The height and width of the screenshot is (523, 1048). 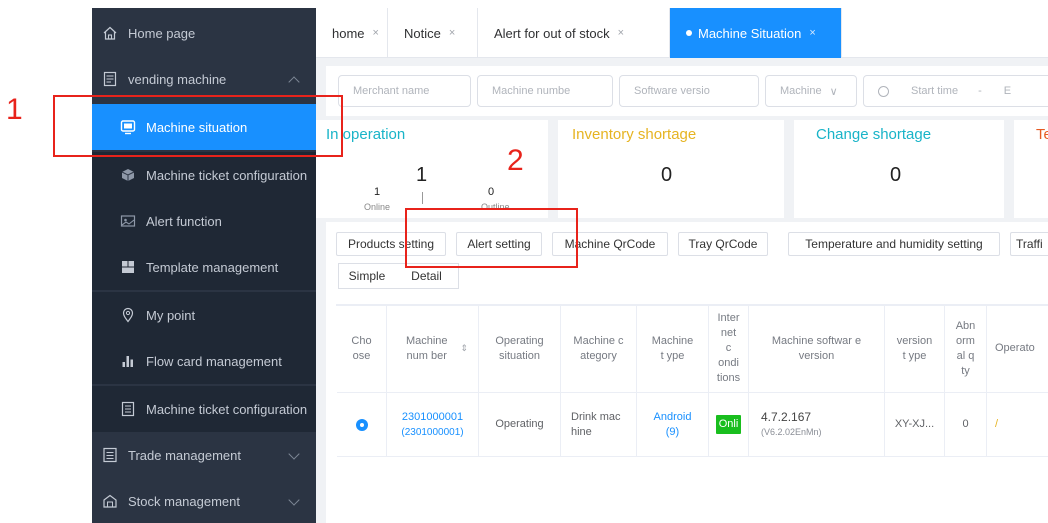 What do you see at coordinates (184, 221) in the screenshot?
I see `sidebar-item-label: Alert function` at bounding box center [184, 221].